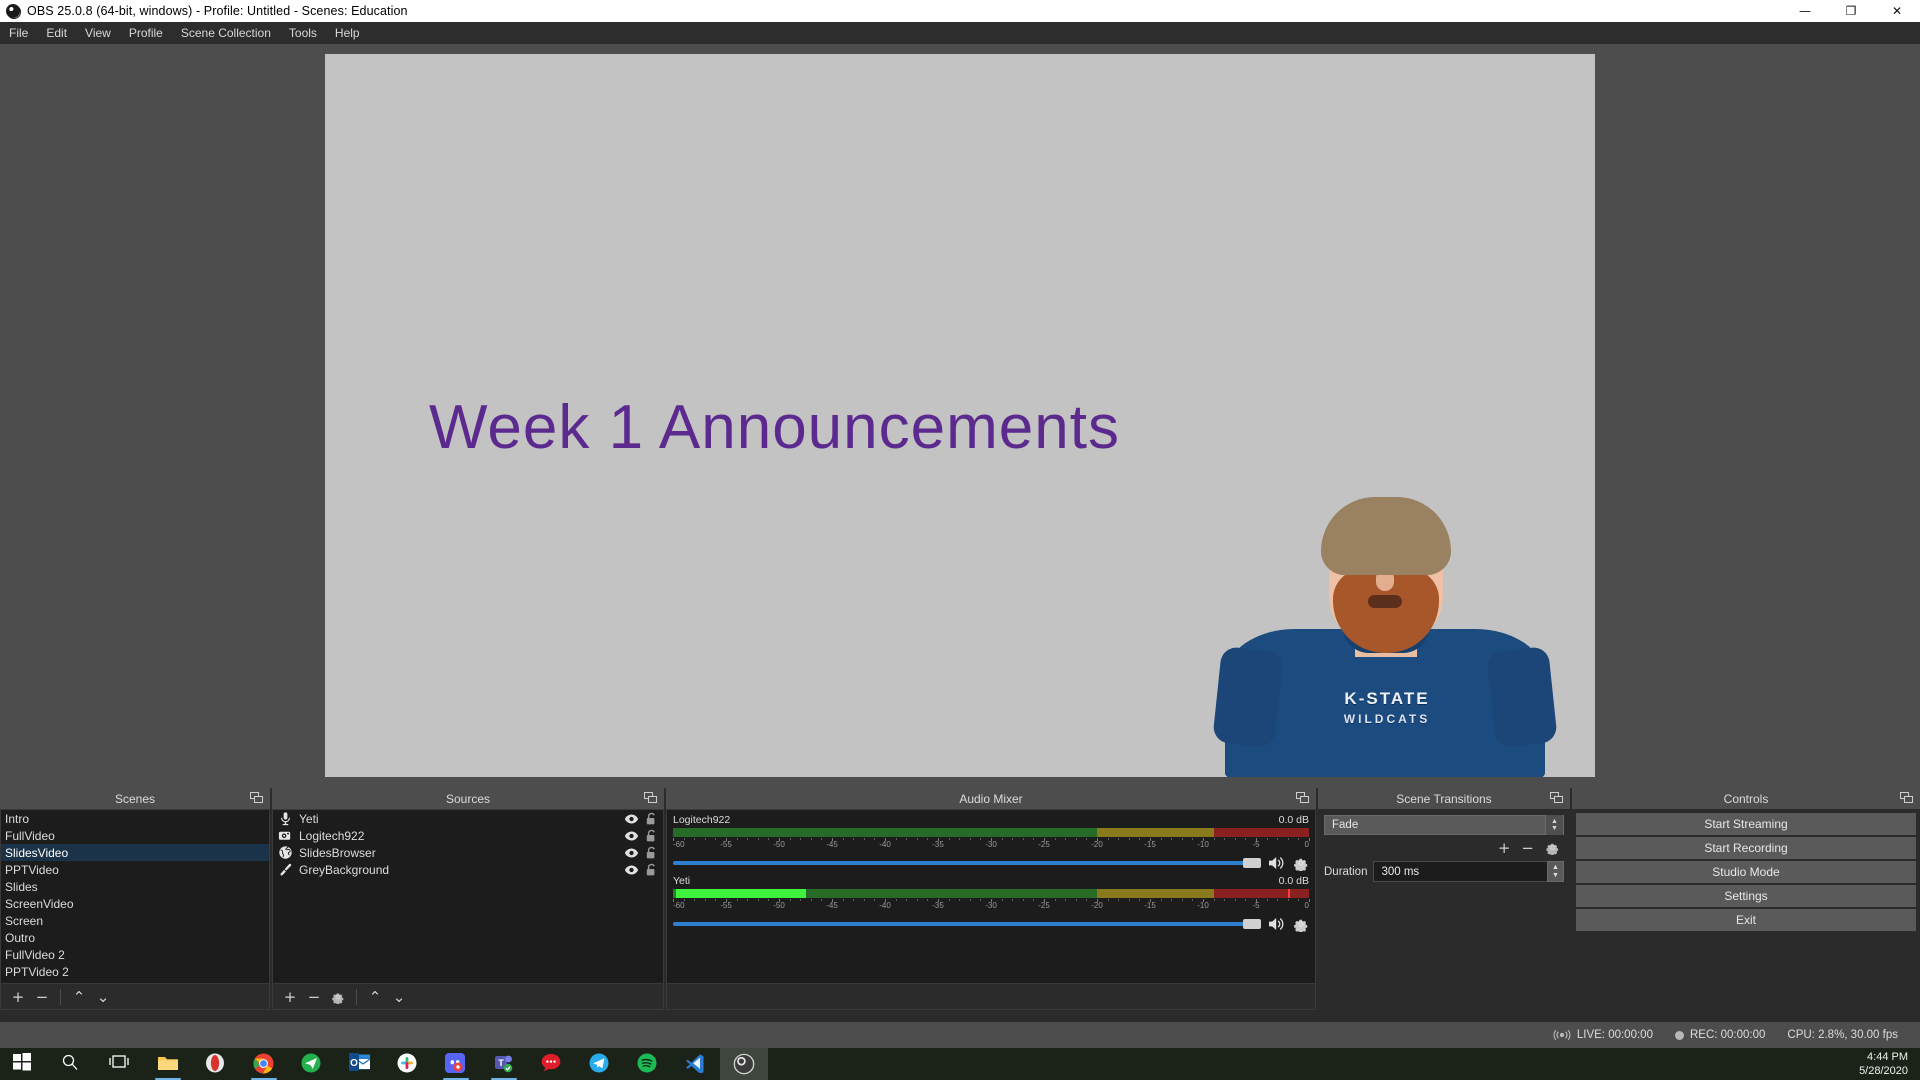  I want to click on source-list-item: GreyBackground, so click(468, 869).